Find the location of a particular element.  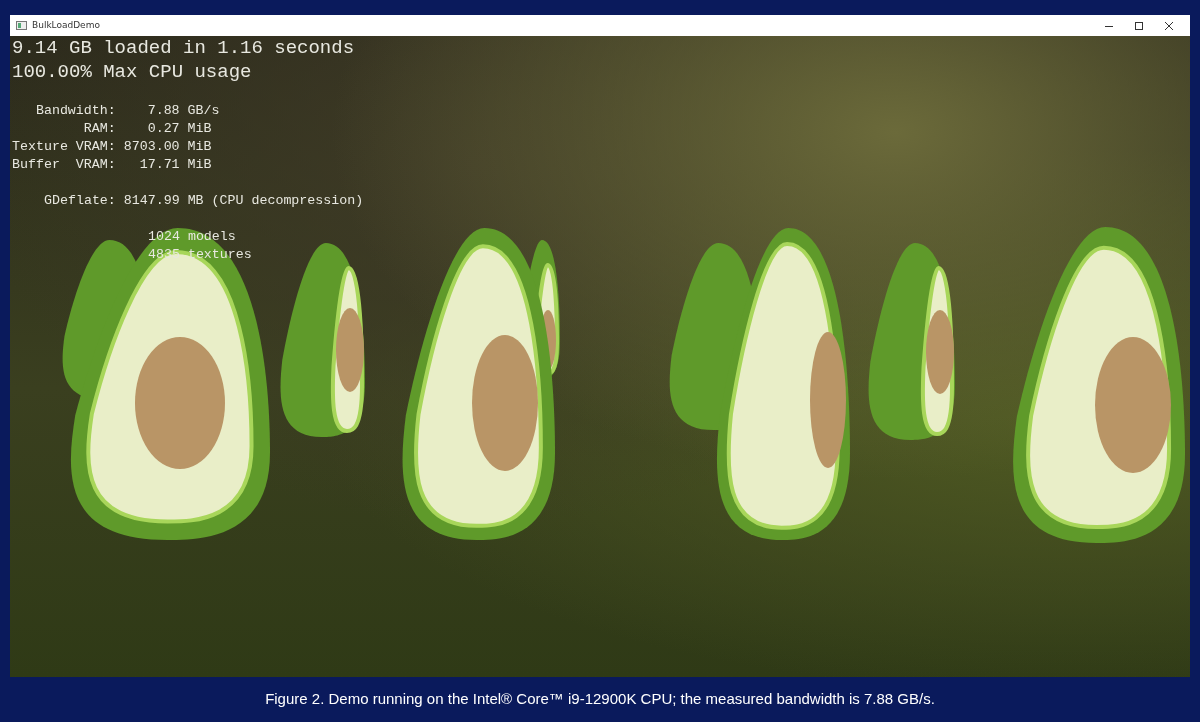

app-icon is located at coordinates (21, 25).